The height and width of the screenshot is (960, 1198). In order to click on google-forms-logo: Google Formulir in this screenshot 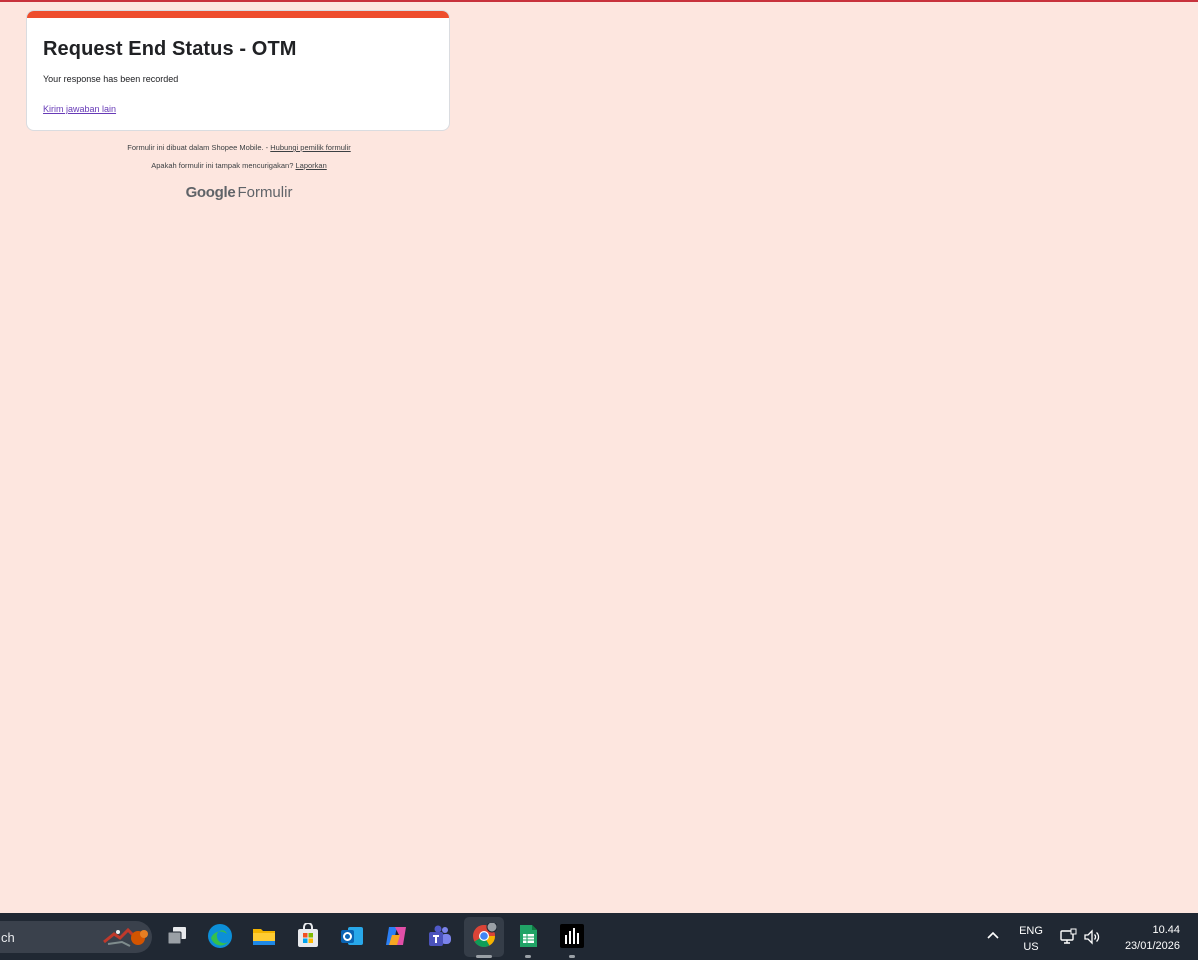, I will do `click(239, 192)`.